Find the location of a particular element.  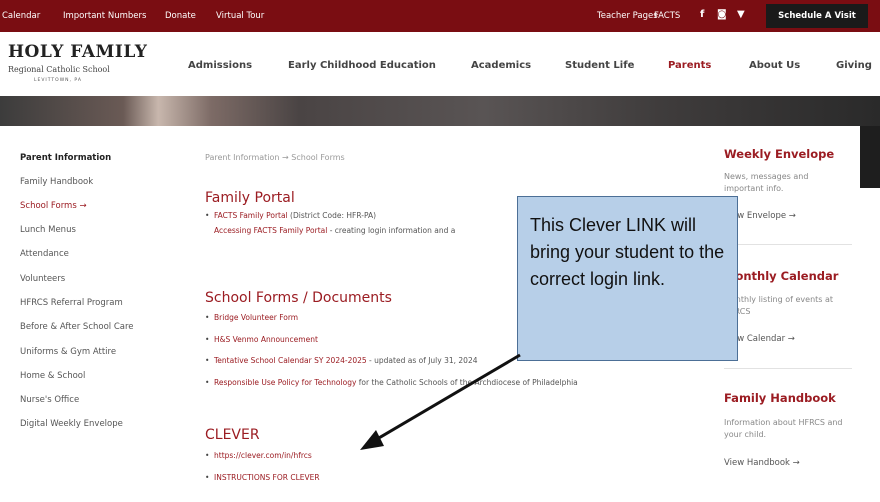

school-calendar-note: - updated as of July 31, 2024 is located at coordinates (422, 360).